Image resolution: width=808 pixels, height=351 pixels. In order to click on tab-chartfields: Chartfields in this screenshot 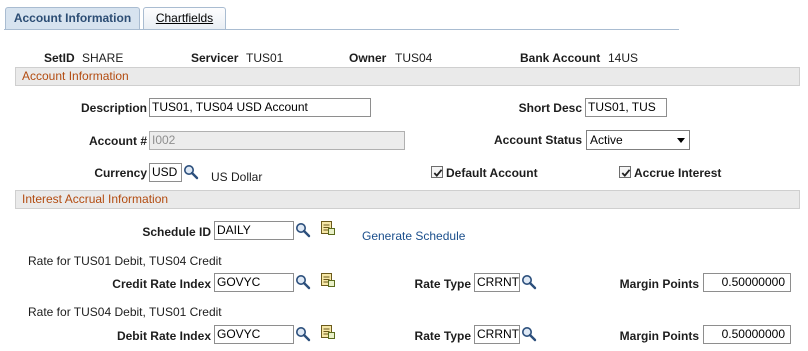, I will do `click(184, 18)`.